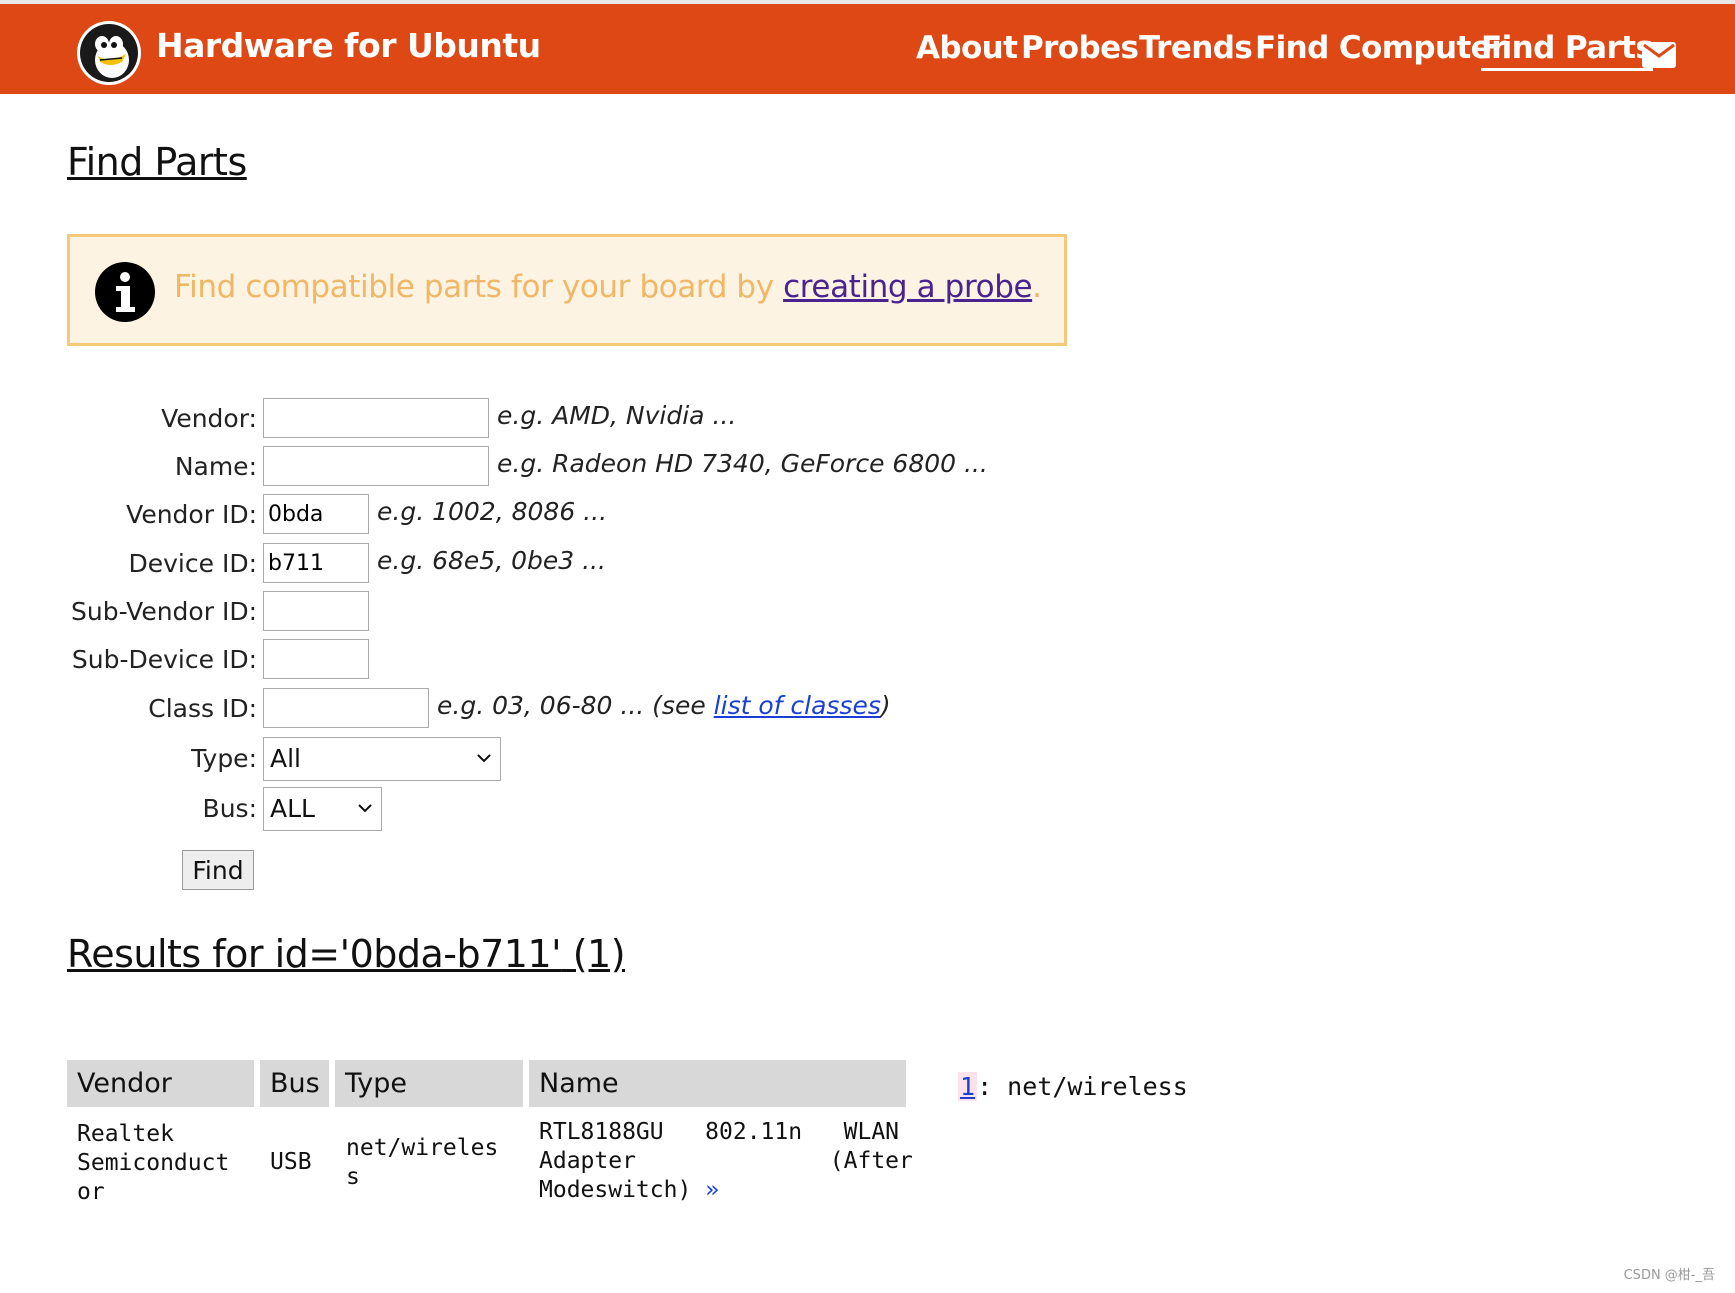  I want to click on nav-find-computer: Find Computer, so click(1380, 48).